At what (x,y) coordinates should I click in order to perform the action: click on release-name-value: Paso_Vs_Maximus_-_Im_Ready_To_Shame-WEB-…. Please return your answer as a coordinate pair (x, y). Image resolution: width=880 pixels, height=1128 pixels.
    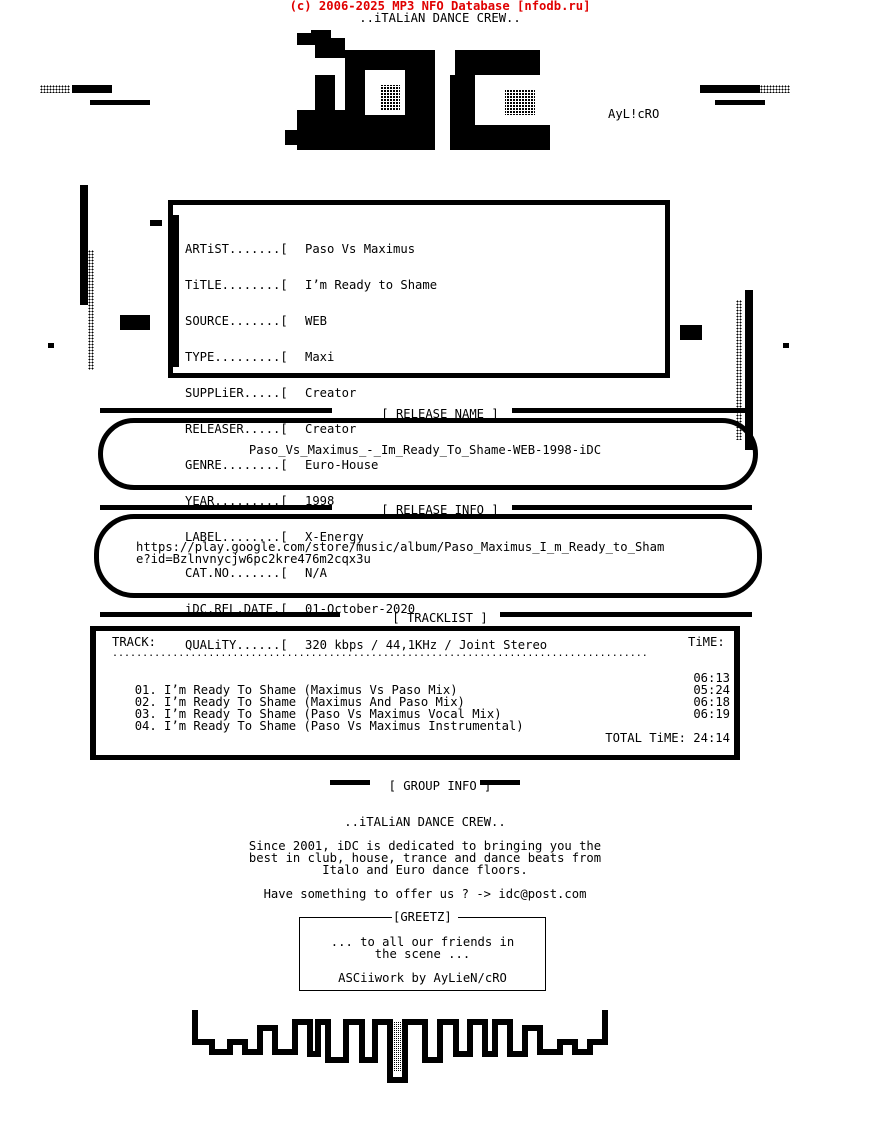
    Looking at the image, I should click on (425, 450).